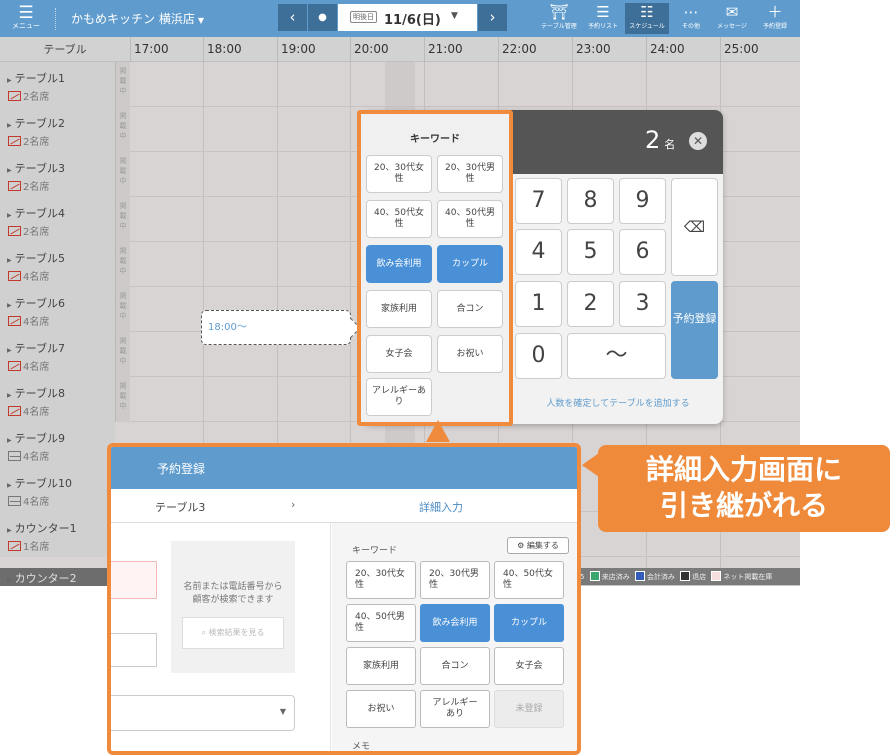 Image resolution: width=890 pixels, height=755 pixels. What do you see at coordinates (590, 201) in the screenshot?
I see `key-8: 8` at bounding box center [590, 201].